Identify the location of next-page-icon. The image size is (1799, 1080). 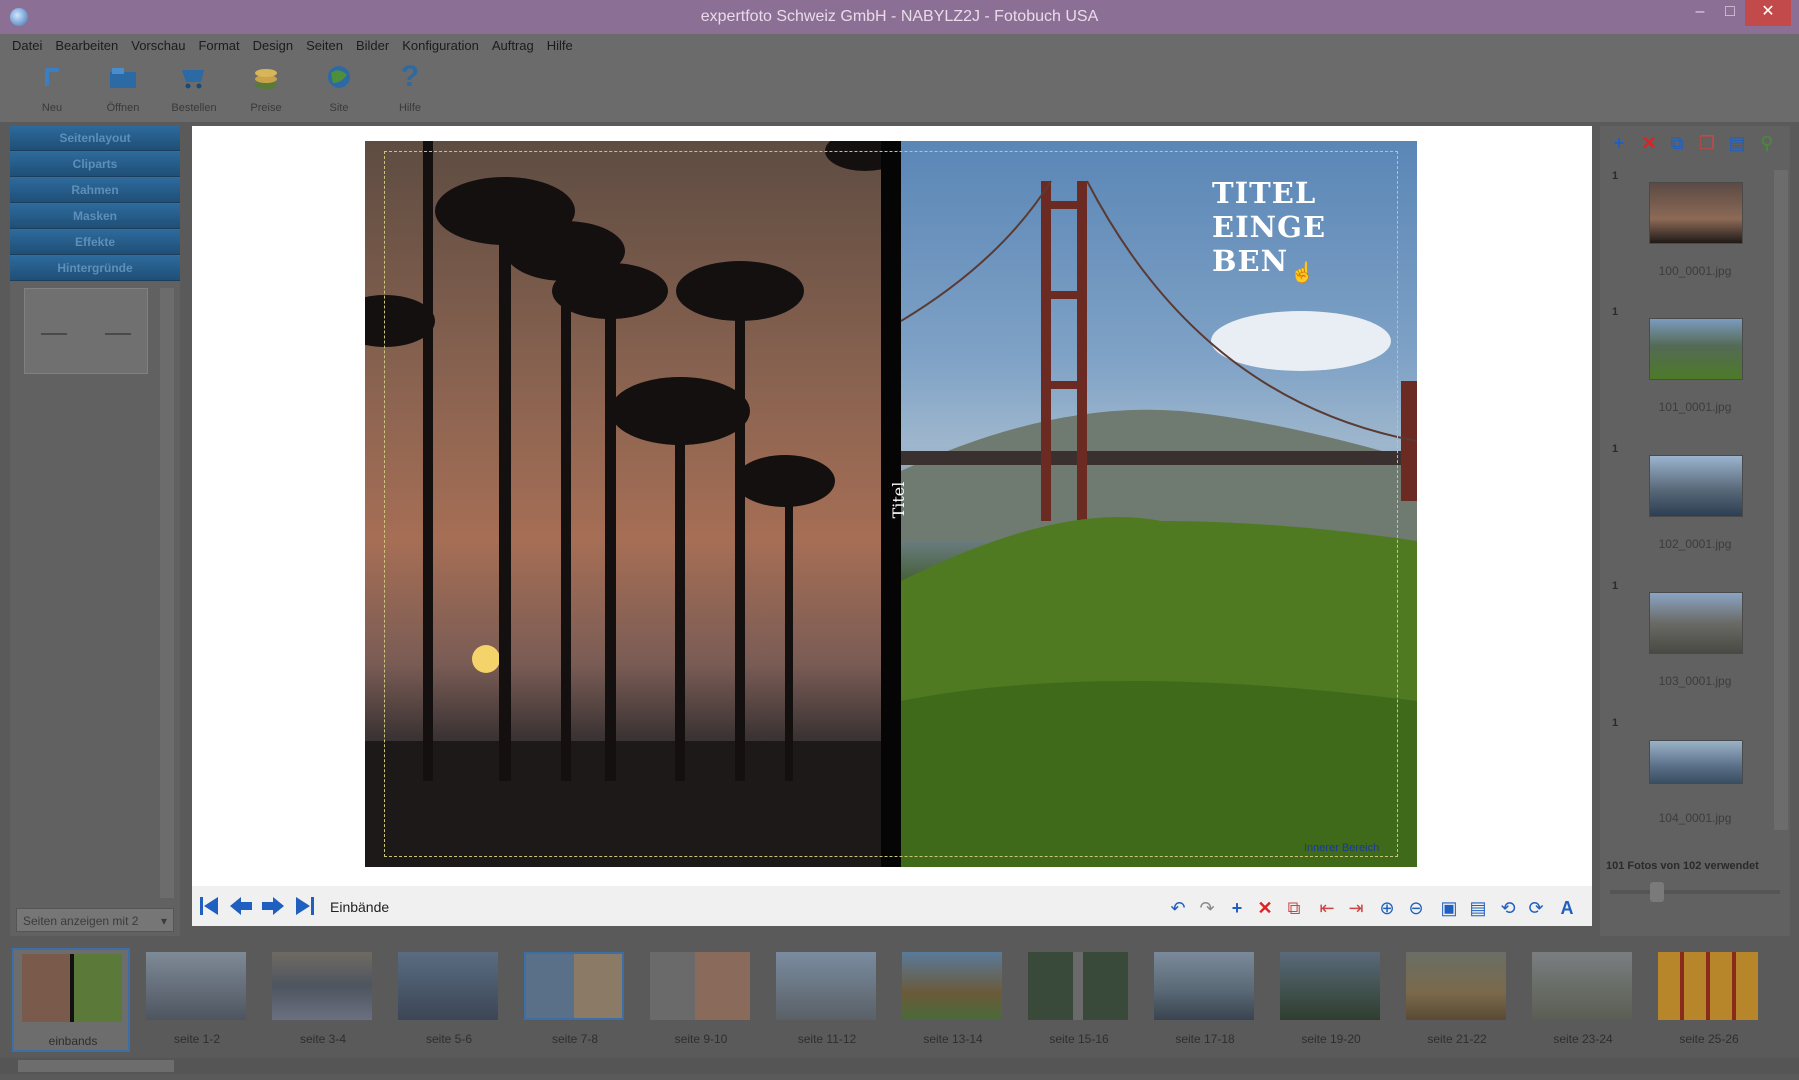
(272, 906).